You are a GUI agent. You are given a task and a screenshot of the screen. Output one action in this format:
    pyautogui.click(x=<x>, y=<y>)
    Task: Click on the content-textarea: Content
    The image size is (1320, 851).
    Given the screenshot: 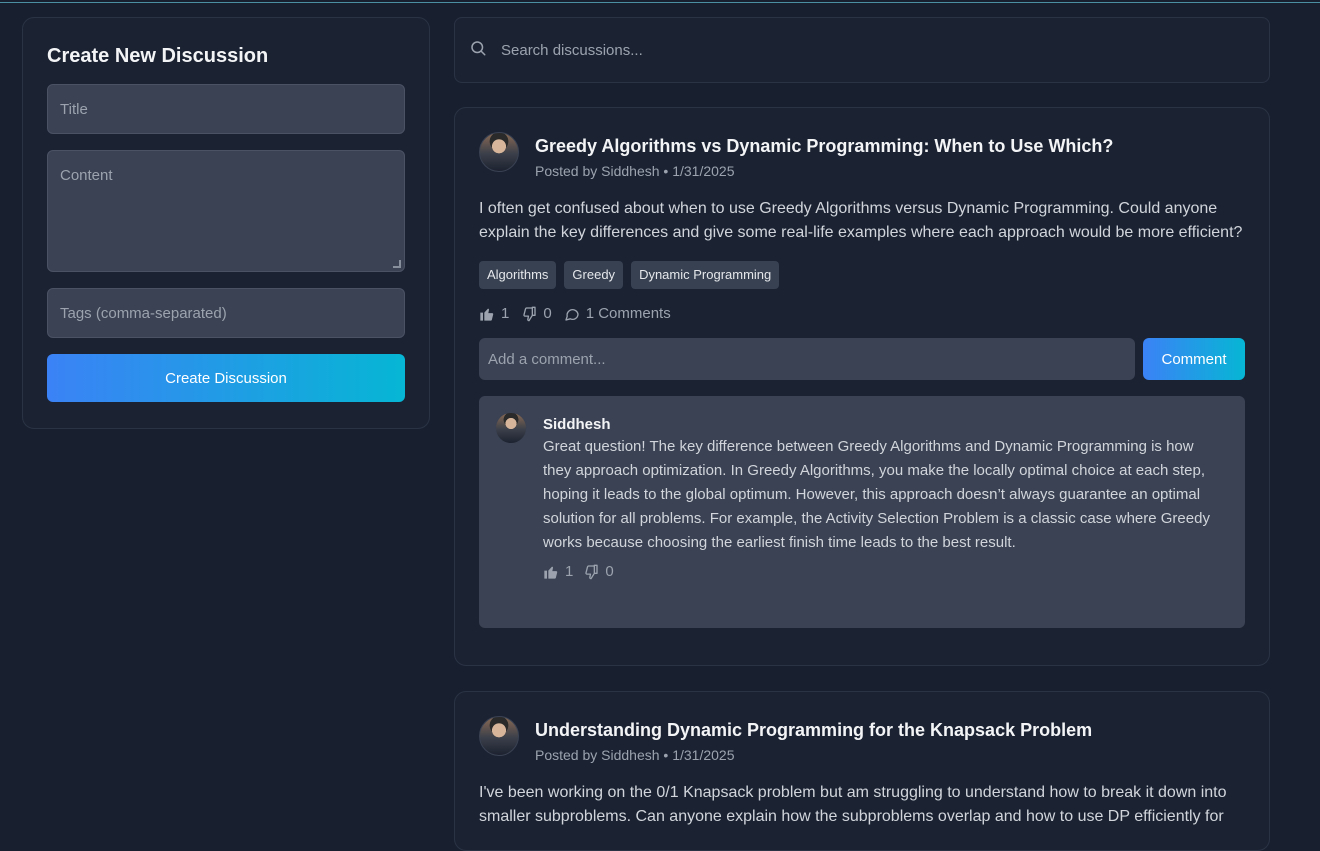 What is the action you would take?
    pyautogui.click(x=226, y=211)
    